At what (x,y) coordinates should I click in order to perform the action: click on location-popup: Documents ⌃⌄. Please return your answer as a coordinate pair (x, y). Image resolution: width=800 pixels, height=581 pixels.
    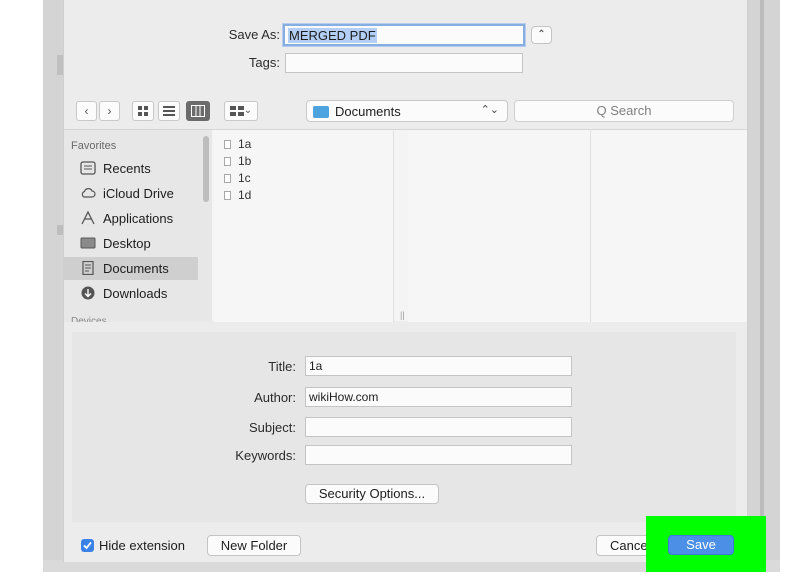
    Looking at the image, I should click on (407, 111).